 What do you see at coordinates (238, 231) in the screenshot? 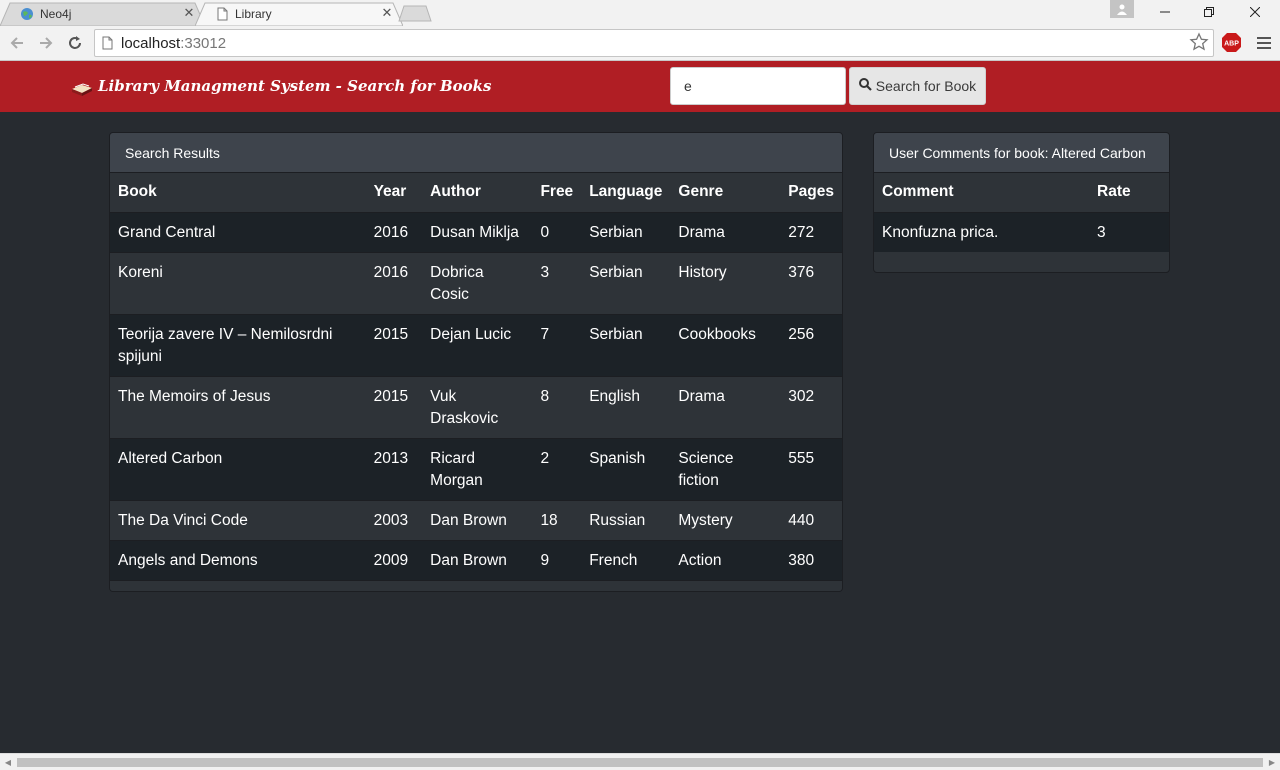
I see `table-cell: Grand Central` at bounding box center [238, 231].